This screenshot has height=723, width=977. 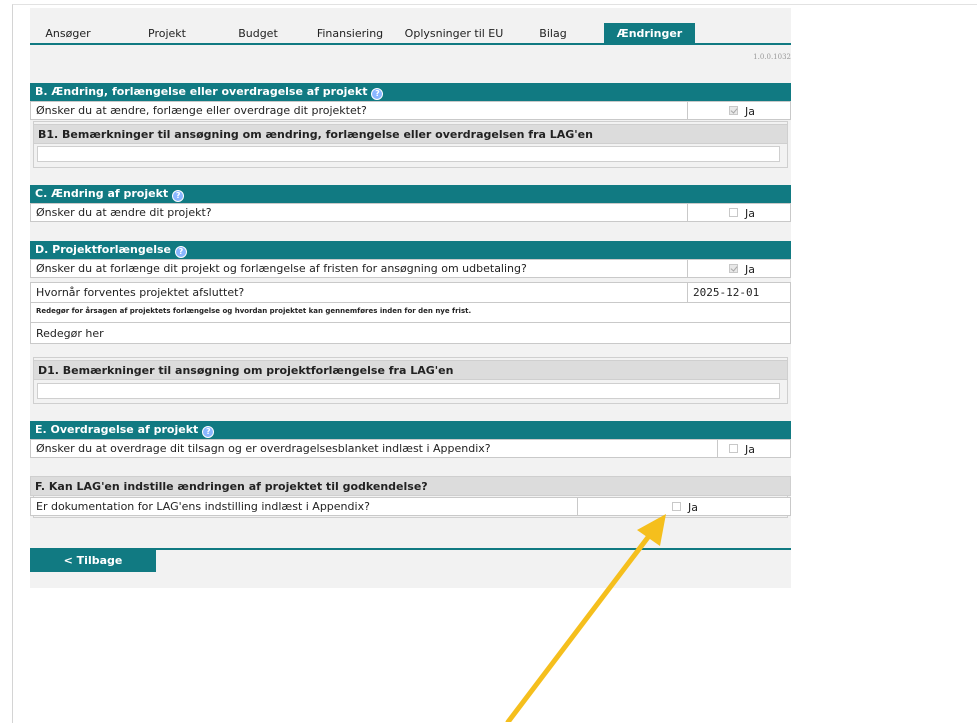 What do you see at coordinates (580, 625) in the screenshot?
I see `arrow-shaft` at bounding box center [580, 625].